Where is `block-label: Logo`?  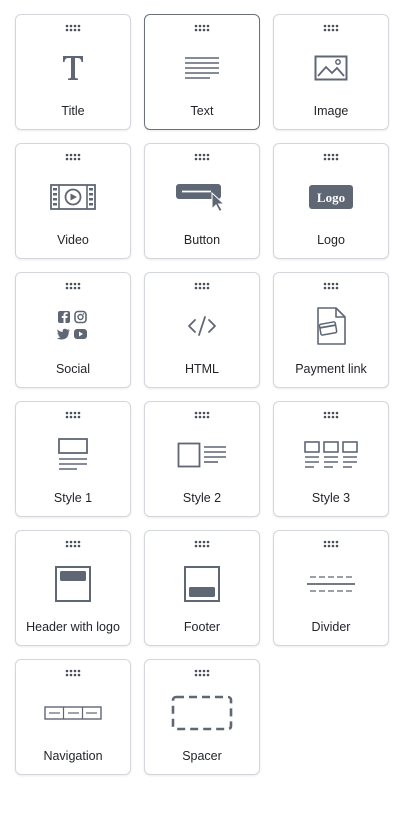 block-label: Logo is located at coordinates (331, 240).